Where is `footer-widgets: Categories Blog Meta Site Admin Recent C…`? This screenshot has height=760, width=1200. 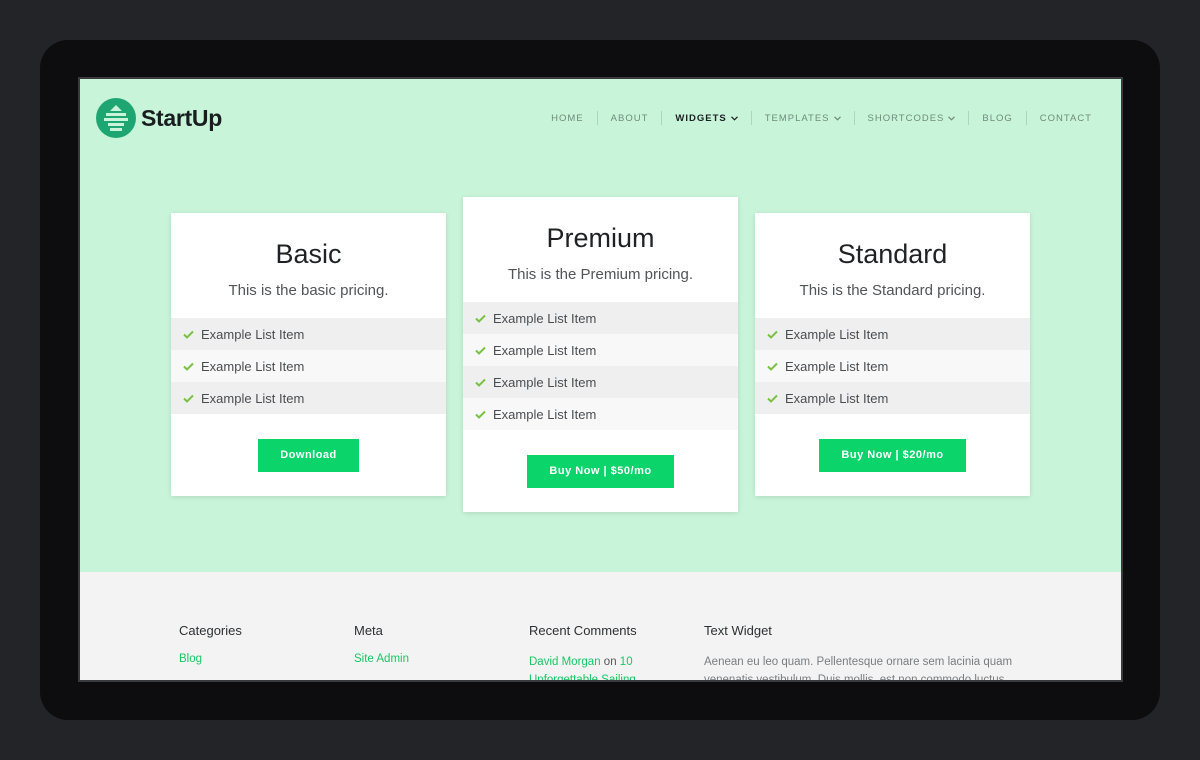 footer-widgets: Categories Blog Meta Site Admin Recent C… is located at coordinates (600, 627).